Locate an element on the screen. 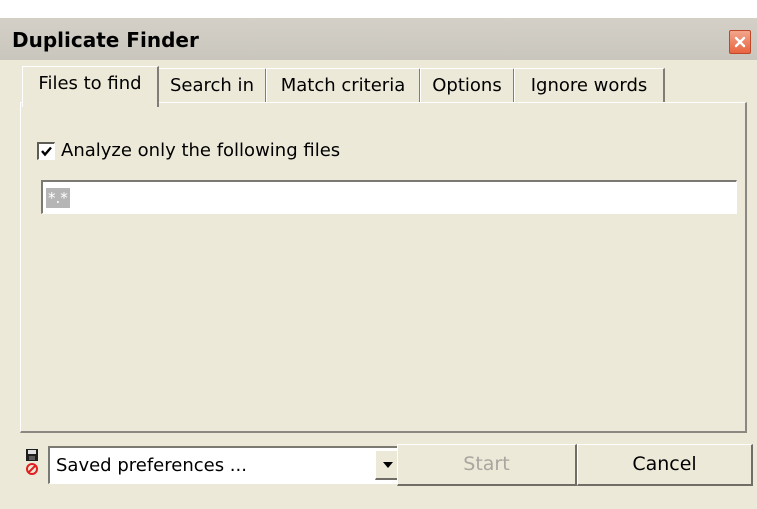  close-button is located at coordinates (740, 42).